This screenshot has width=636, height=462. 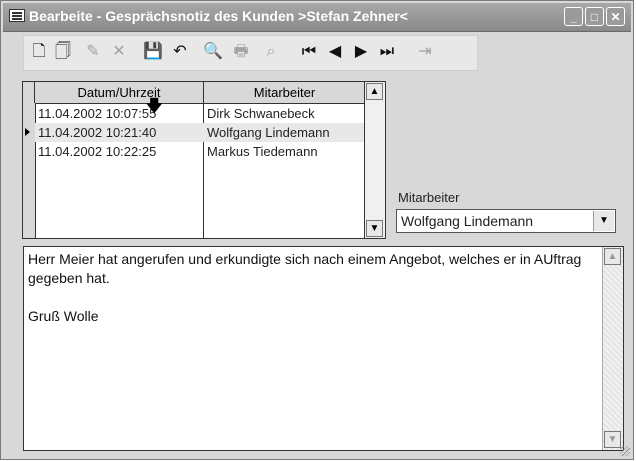 I want to click on mouse-cursor-icon: 🡇, so click(x=154, y=106).